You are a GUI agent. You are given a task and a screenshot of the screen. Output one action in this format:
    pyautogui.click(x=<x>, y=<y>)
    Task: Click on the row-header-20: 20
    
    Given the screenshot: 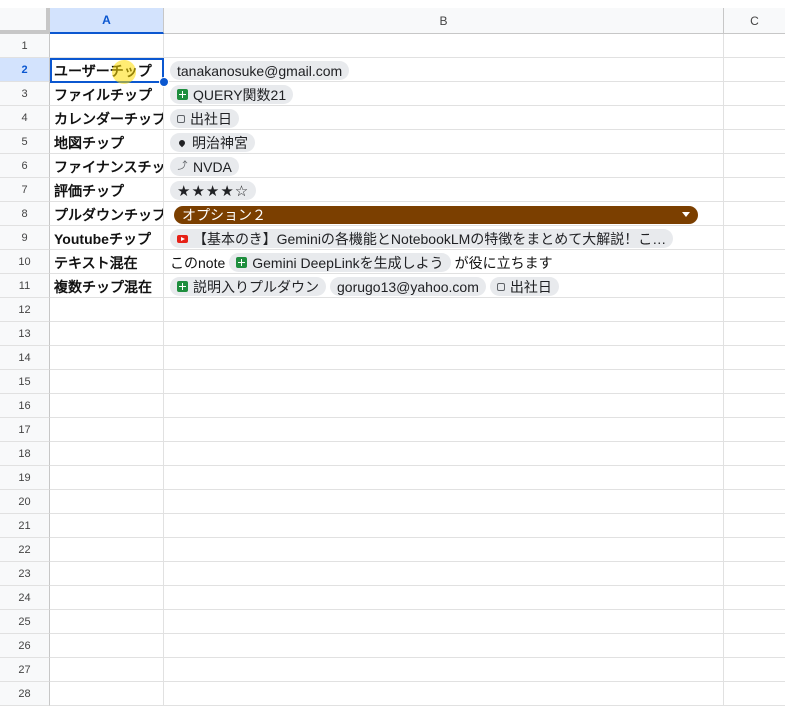 What is the action you would take?
    pyautogui.click(x=25, y=502)
    